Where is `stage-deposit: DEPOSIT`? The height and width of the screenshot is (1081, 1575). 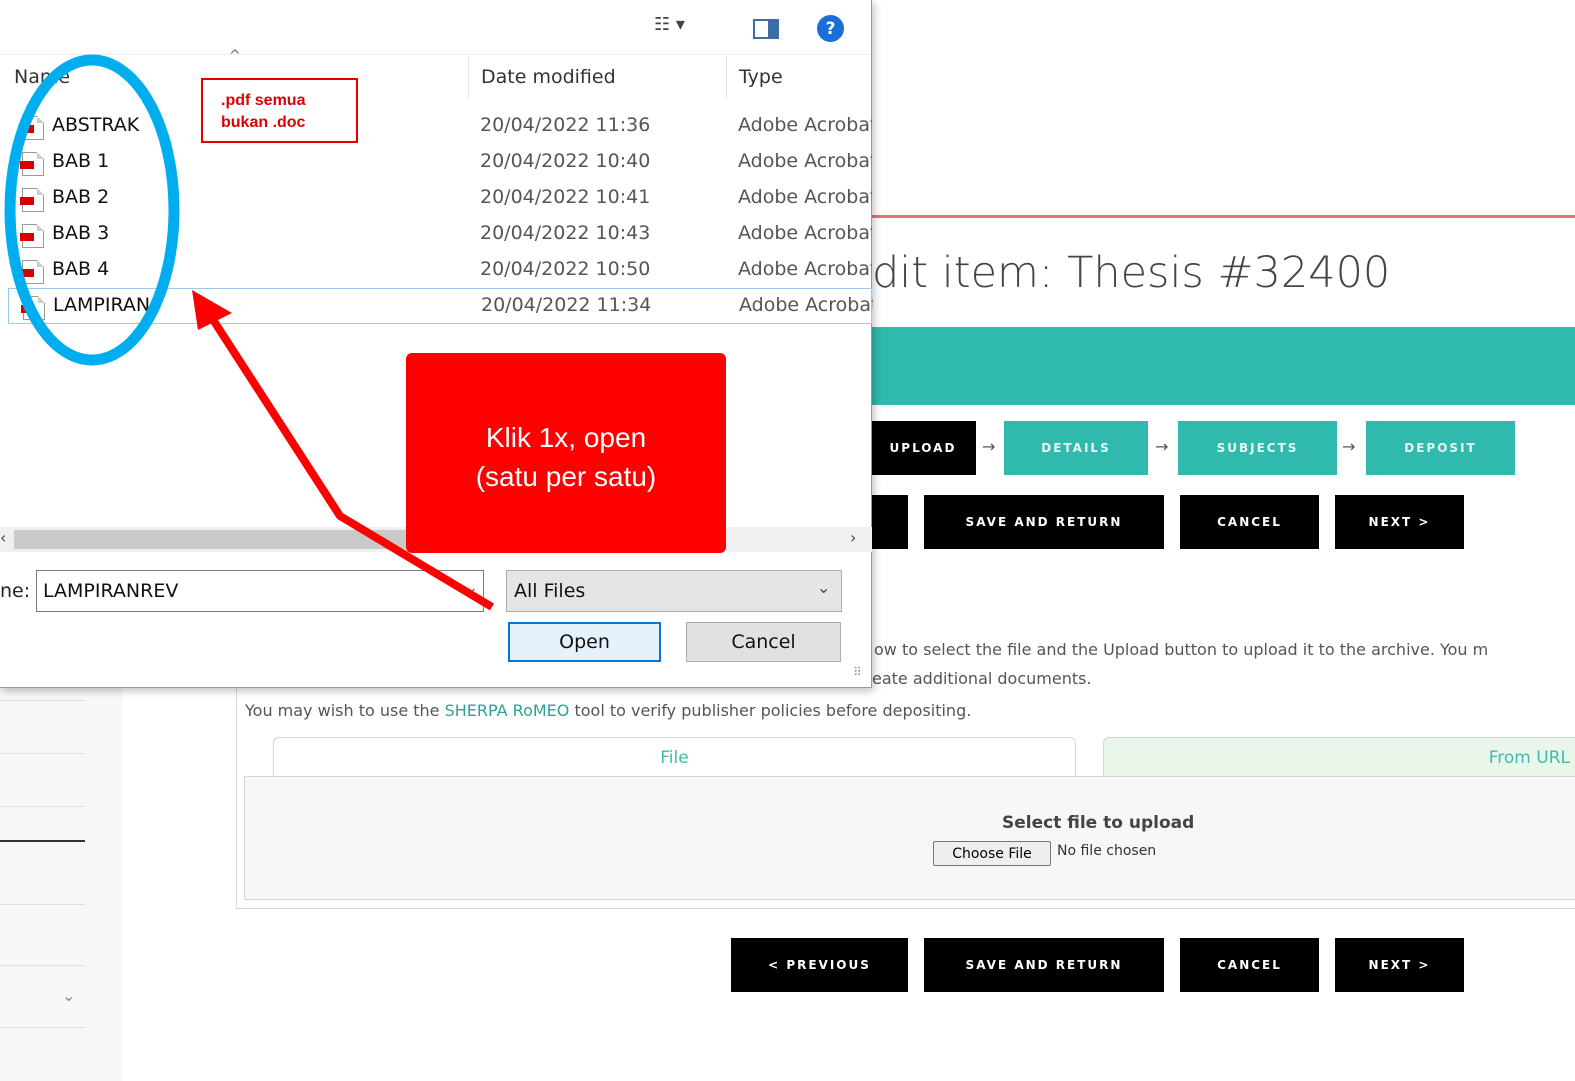 stage-deposit: DEPOSIT is located at coordinates (1440, 448).